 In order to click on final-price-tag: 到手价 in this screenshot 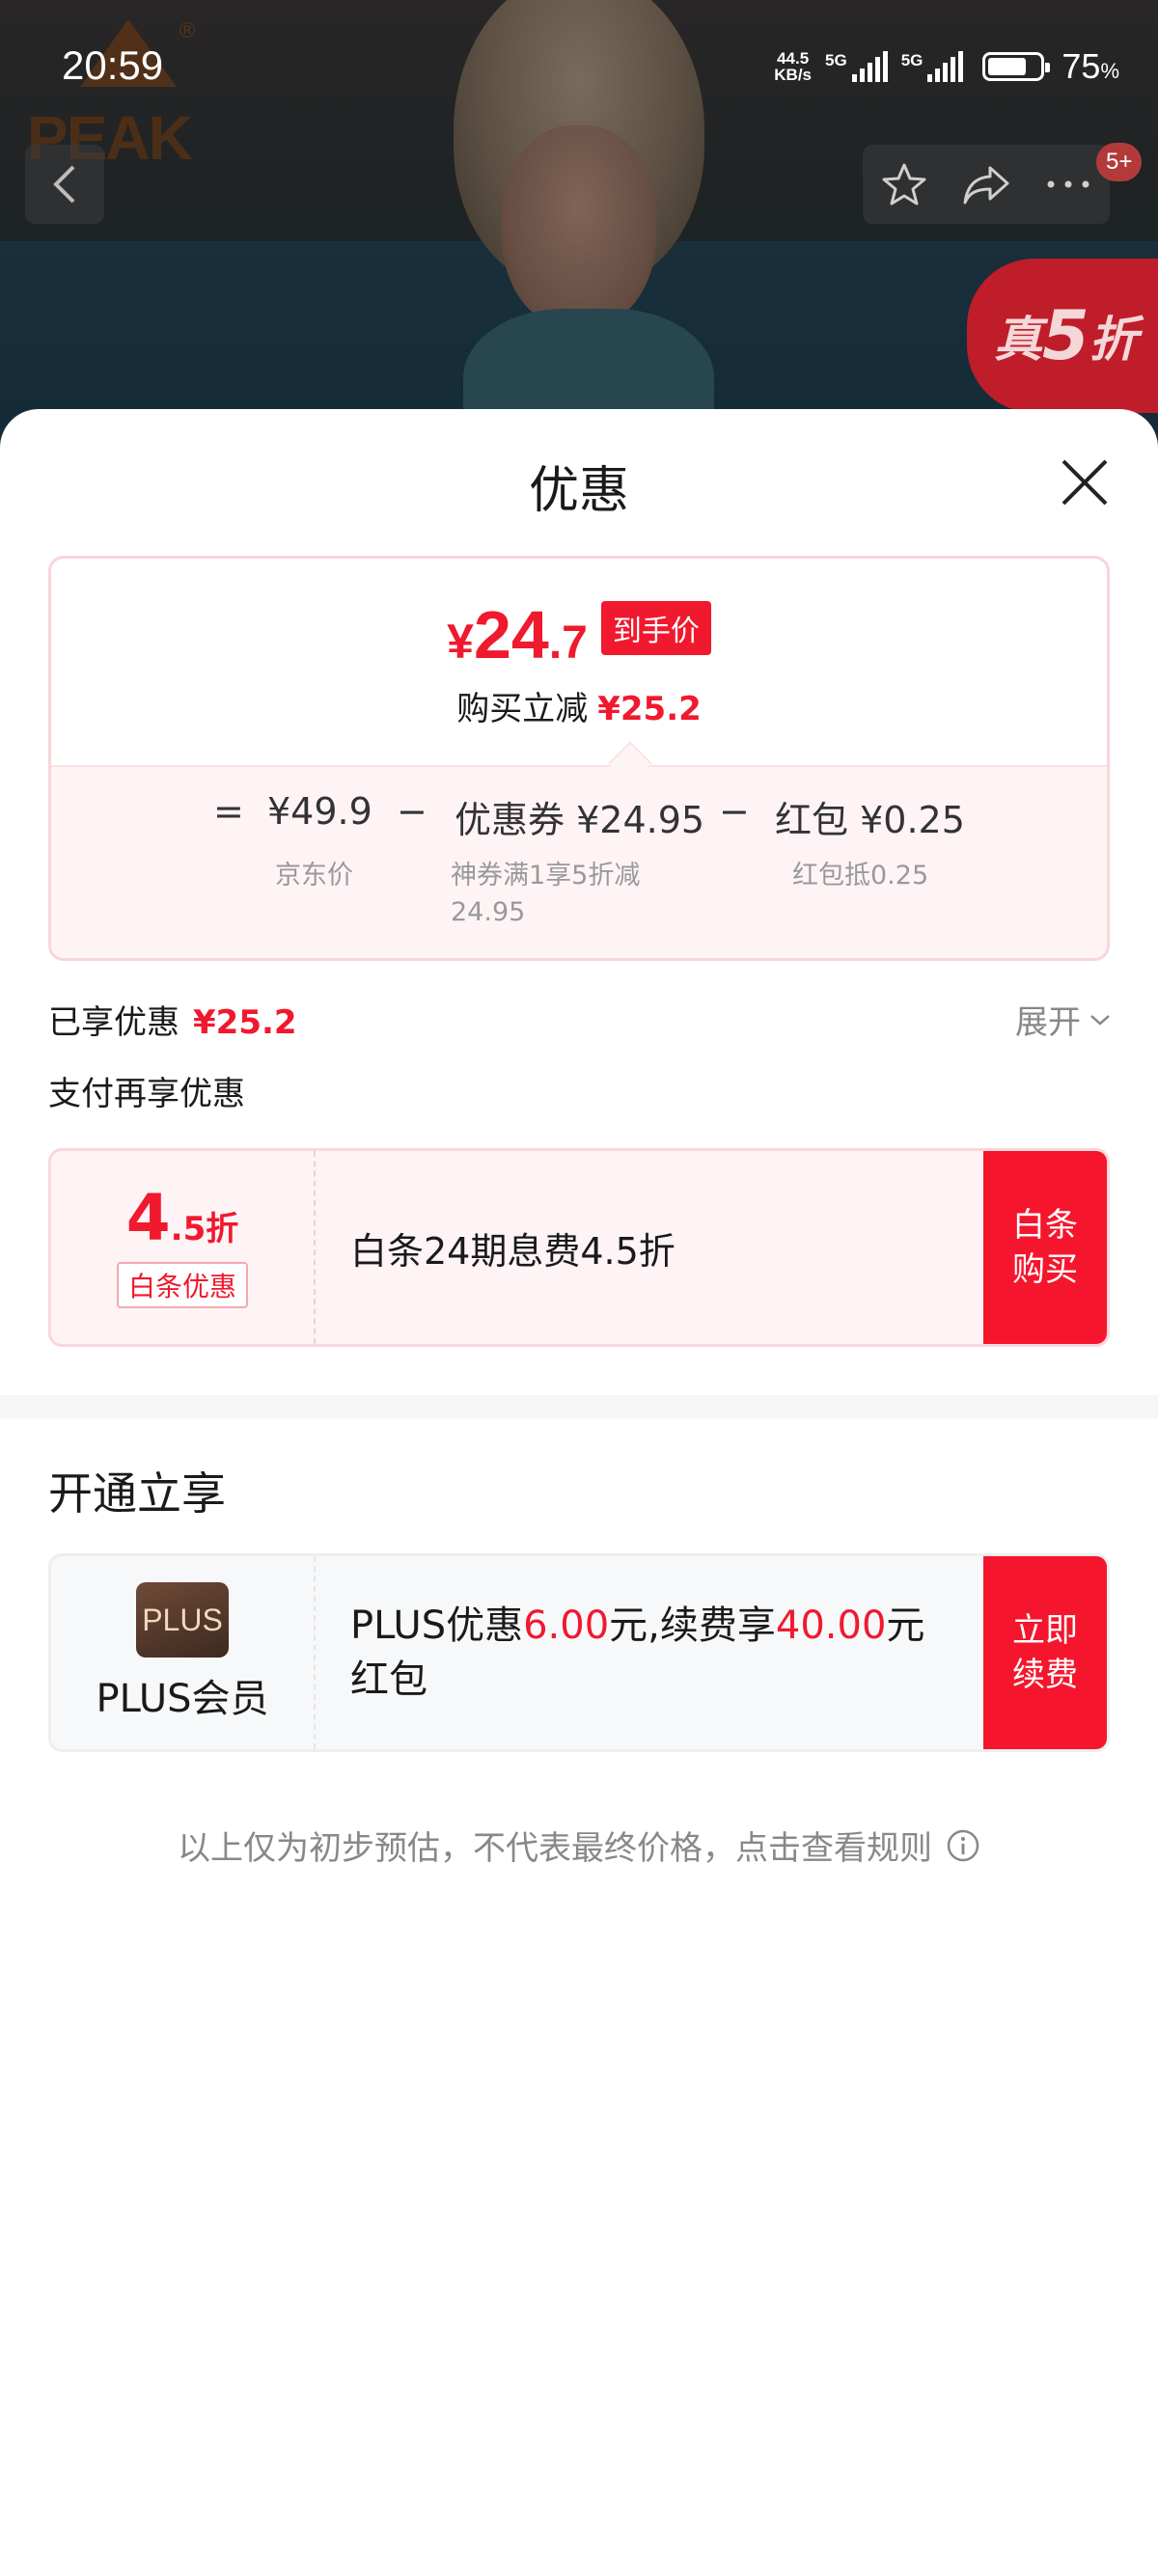, I will do `click(655, 628)`.